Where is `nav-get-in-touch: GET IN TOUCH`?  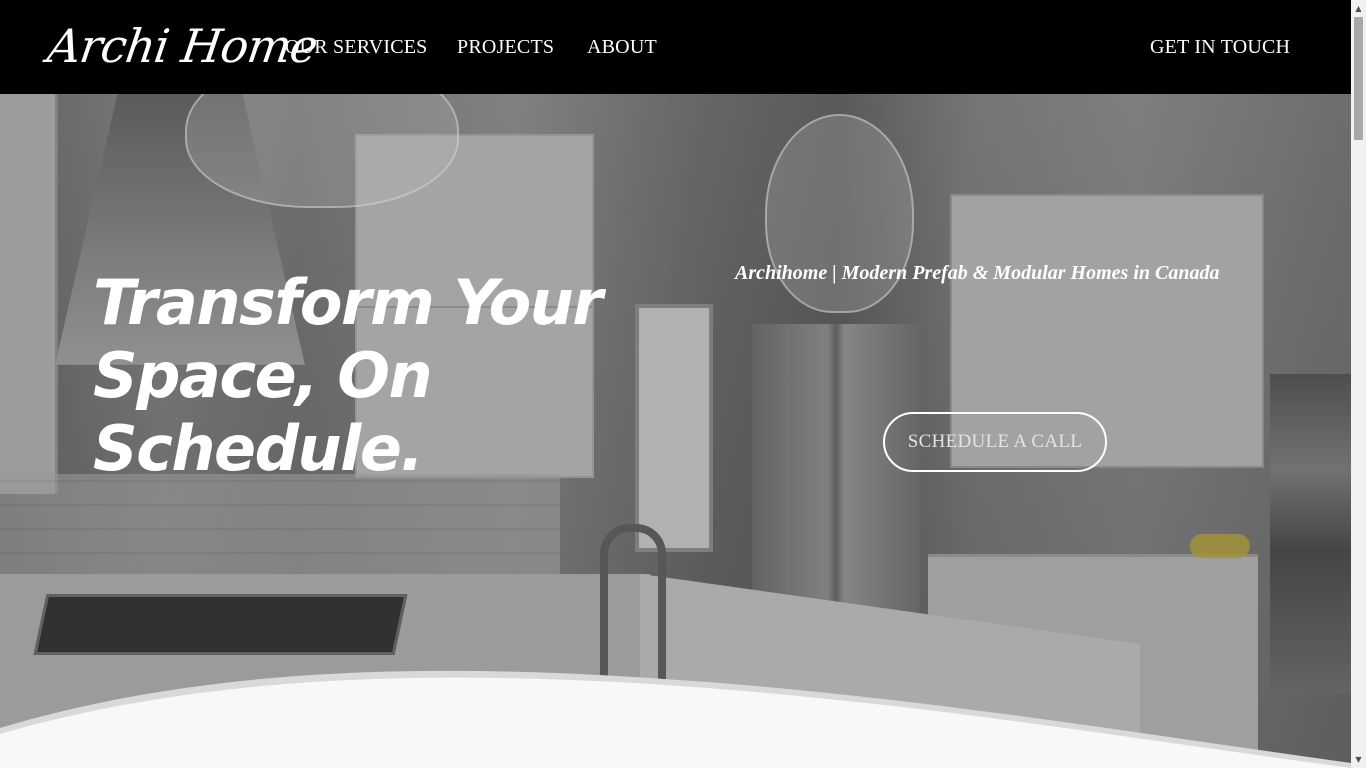 nav-get-in-touch: GET IN TOUCH is located at coordinates (1220, 47).